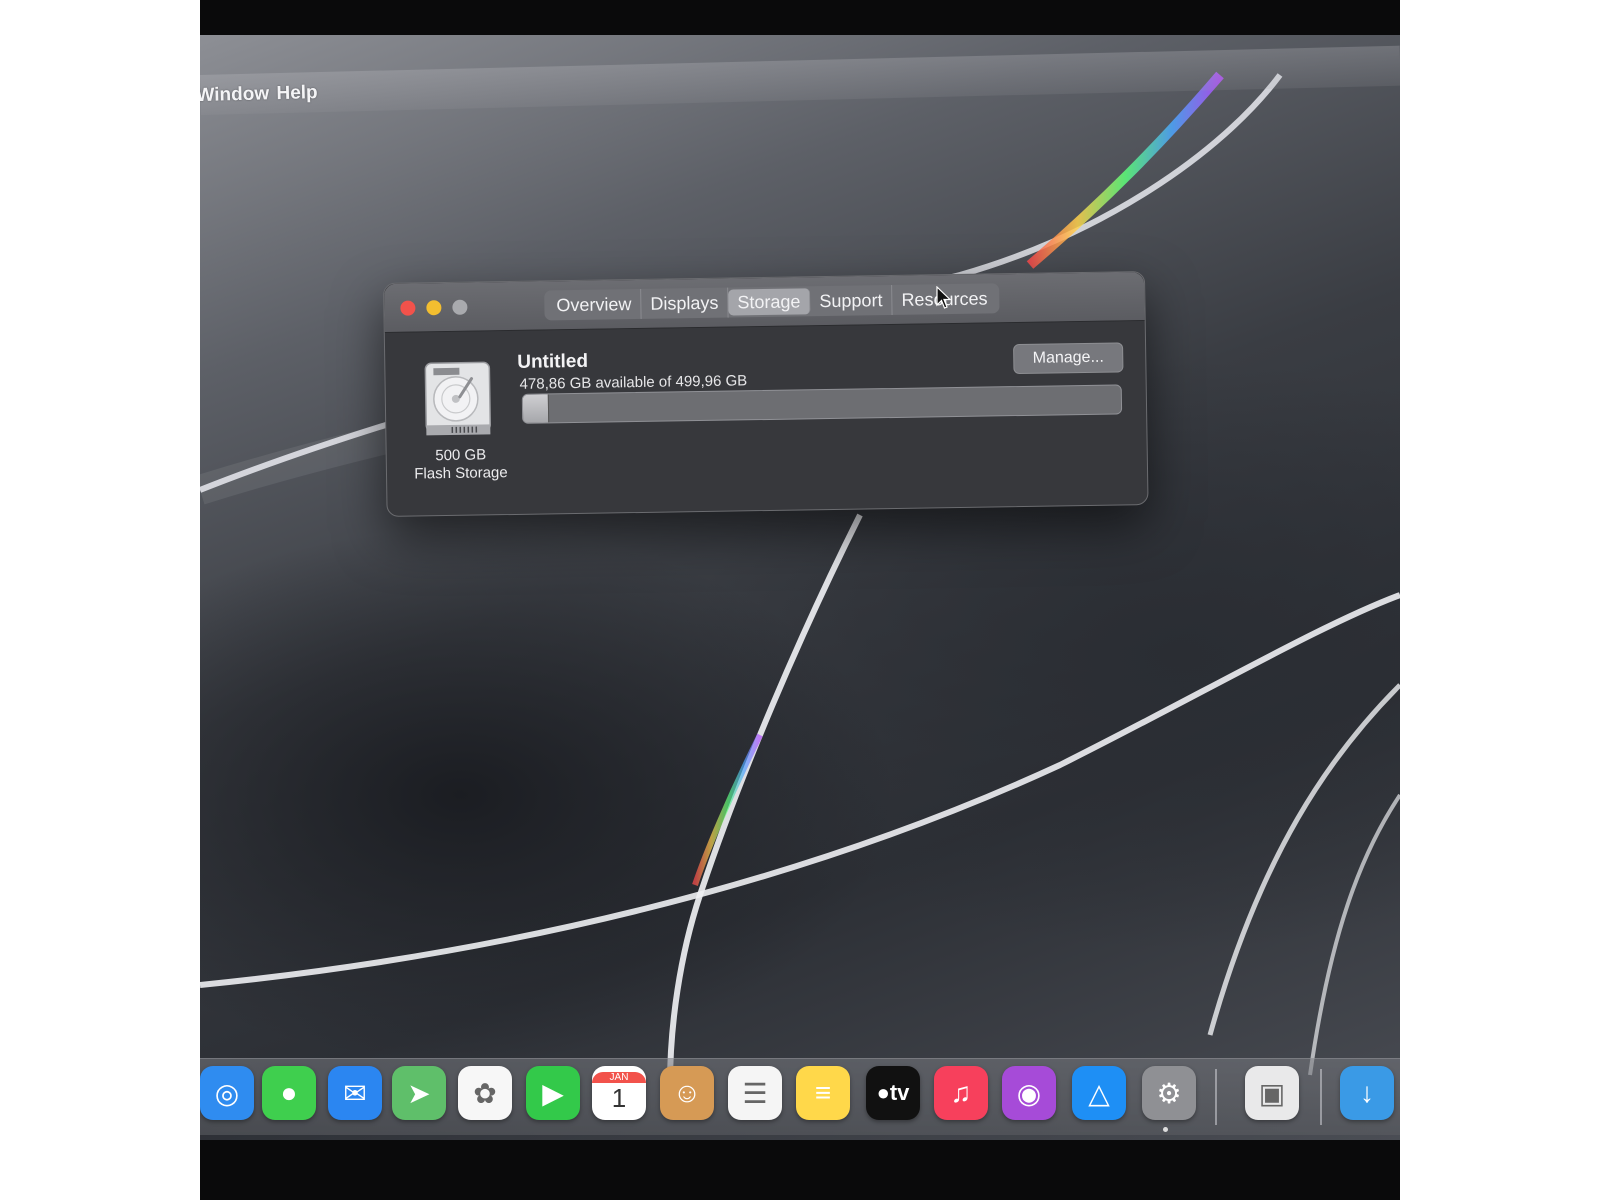 The height and width of the screenshot is (1200, 1600). I want to click on notes-icon: ≡, so click(823, 1093).